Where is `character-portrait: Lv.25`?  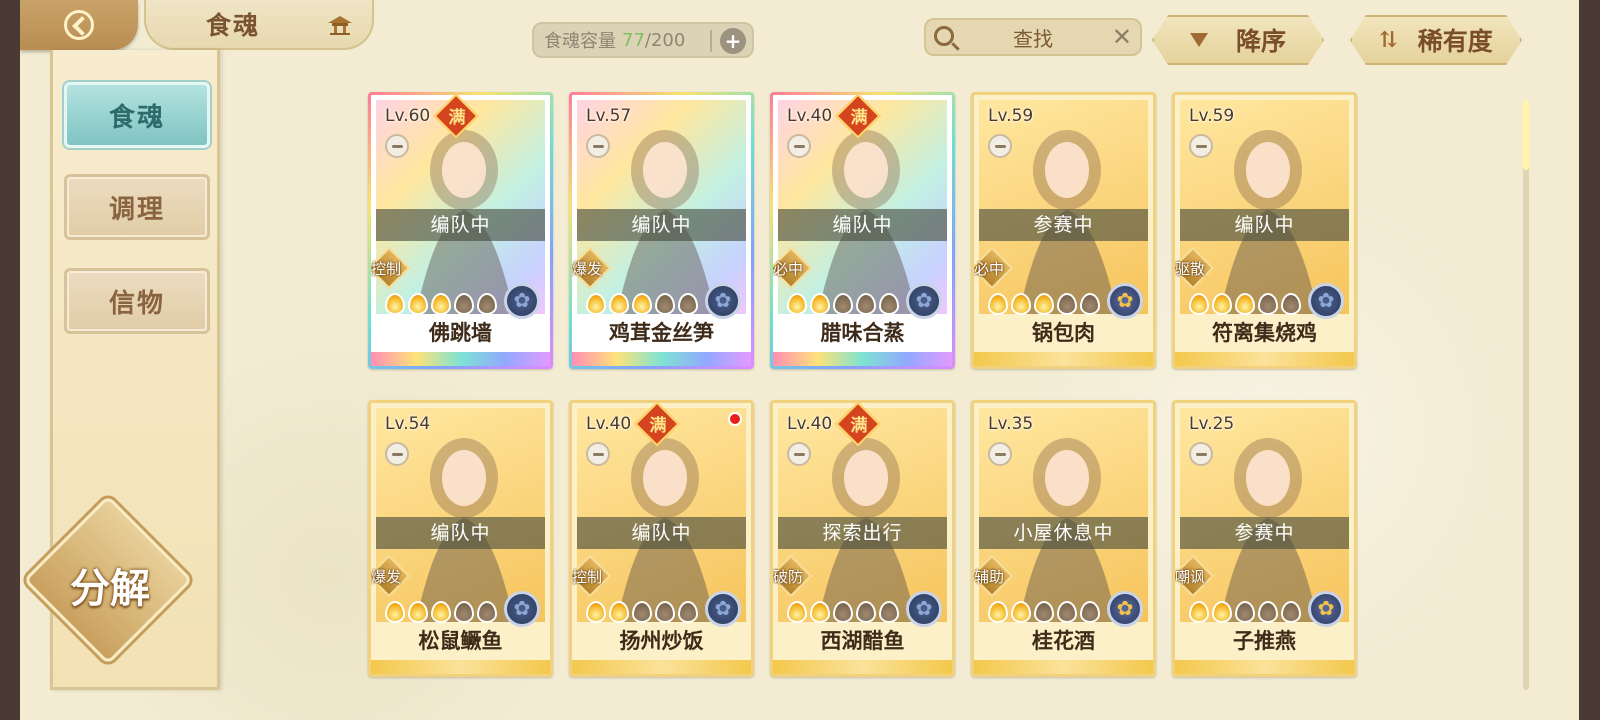
character-portrait: Lv.25 is located at coordinates (1264, 515).